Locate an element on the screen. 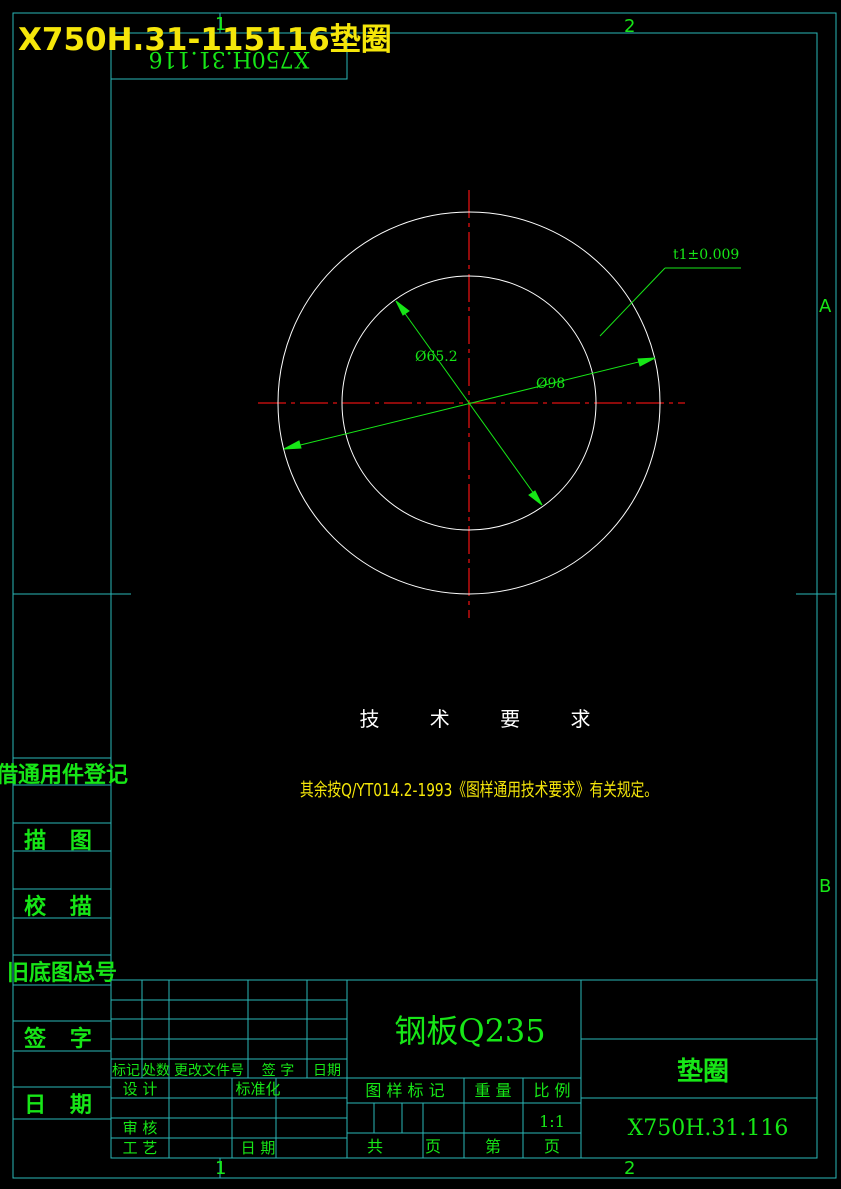 This screenshot has height=1189, width=841. review-label: 审 核 is located at coordinates (140, 1128).